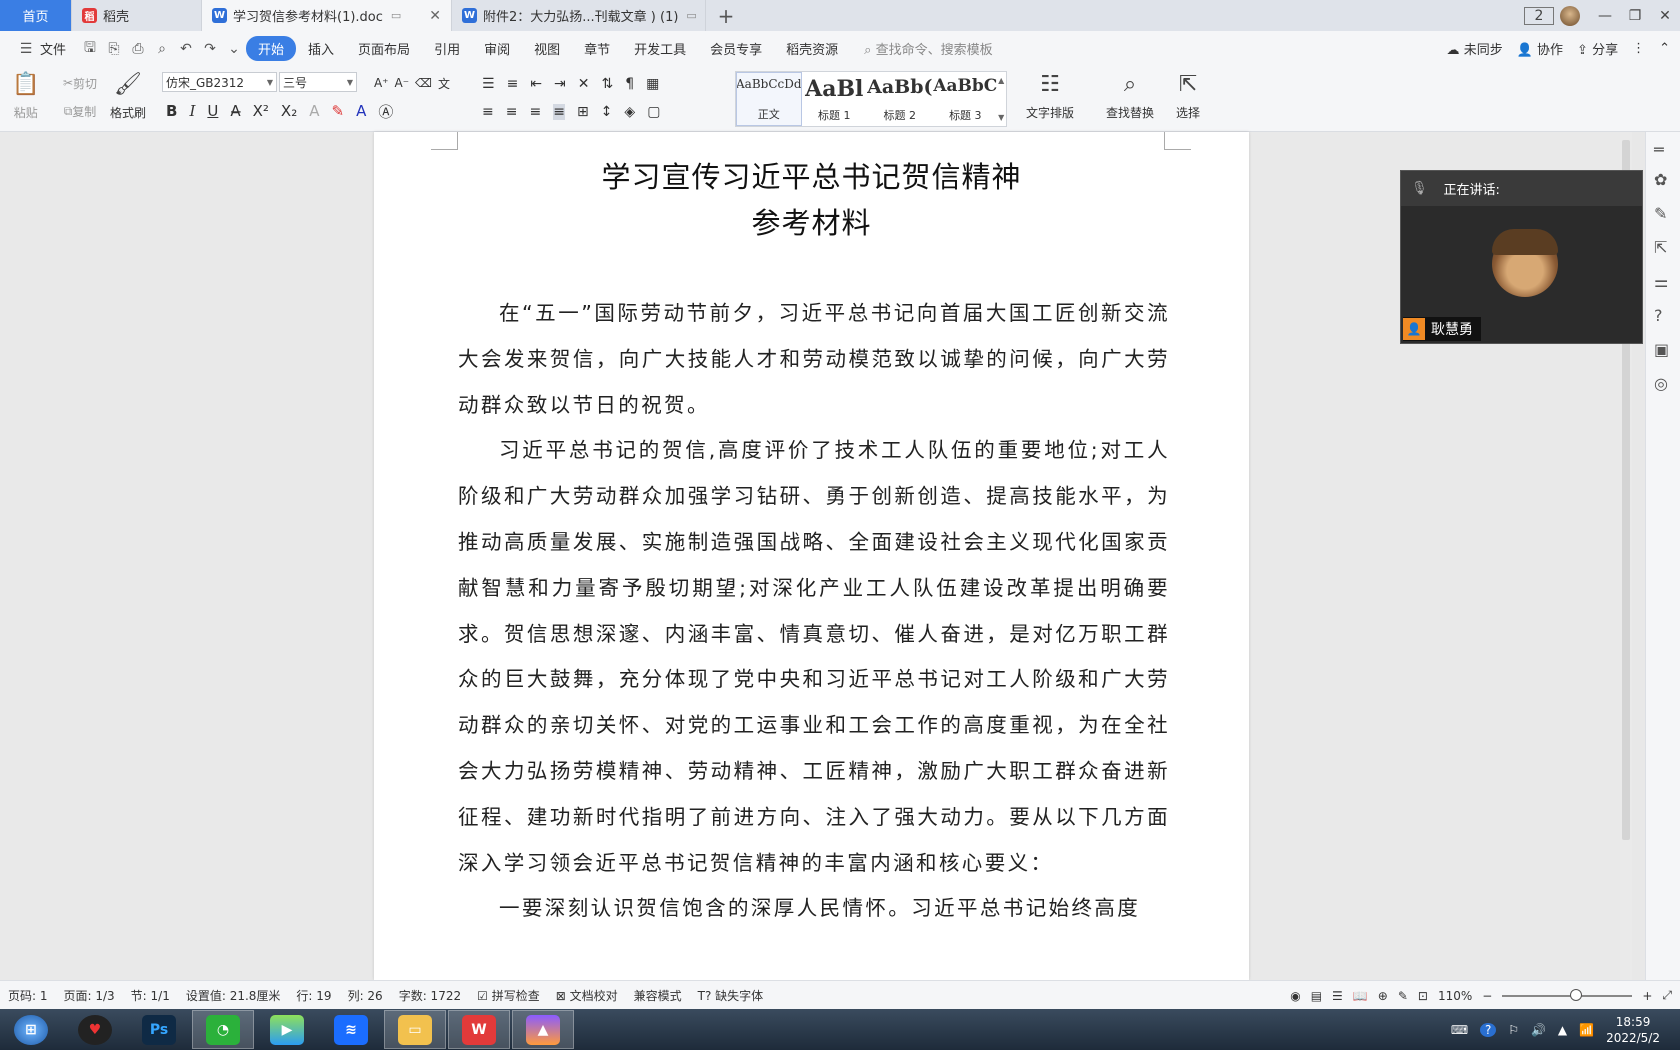 The height and width of the screenshot is (1050, 1680). I want to click on help-tray-icon: ?, so click(1488, 1029).